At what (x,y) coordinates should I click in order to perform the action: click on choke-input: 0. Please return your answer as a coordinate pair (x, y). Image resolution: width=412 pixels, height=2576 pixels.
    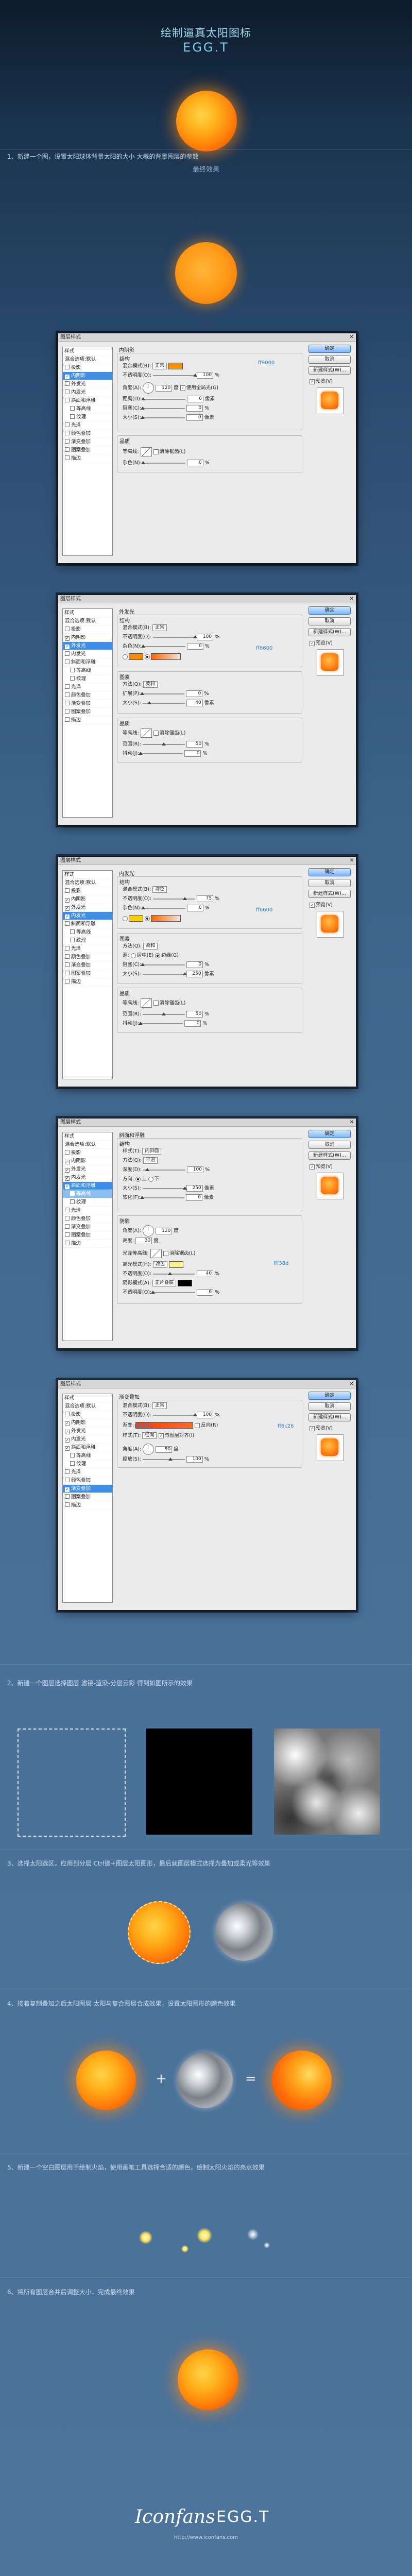
    Looking at the image, I should click on (194, 408).